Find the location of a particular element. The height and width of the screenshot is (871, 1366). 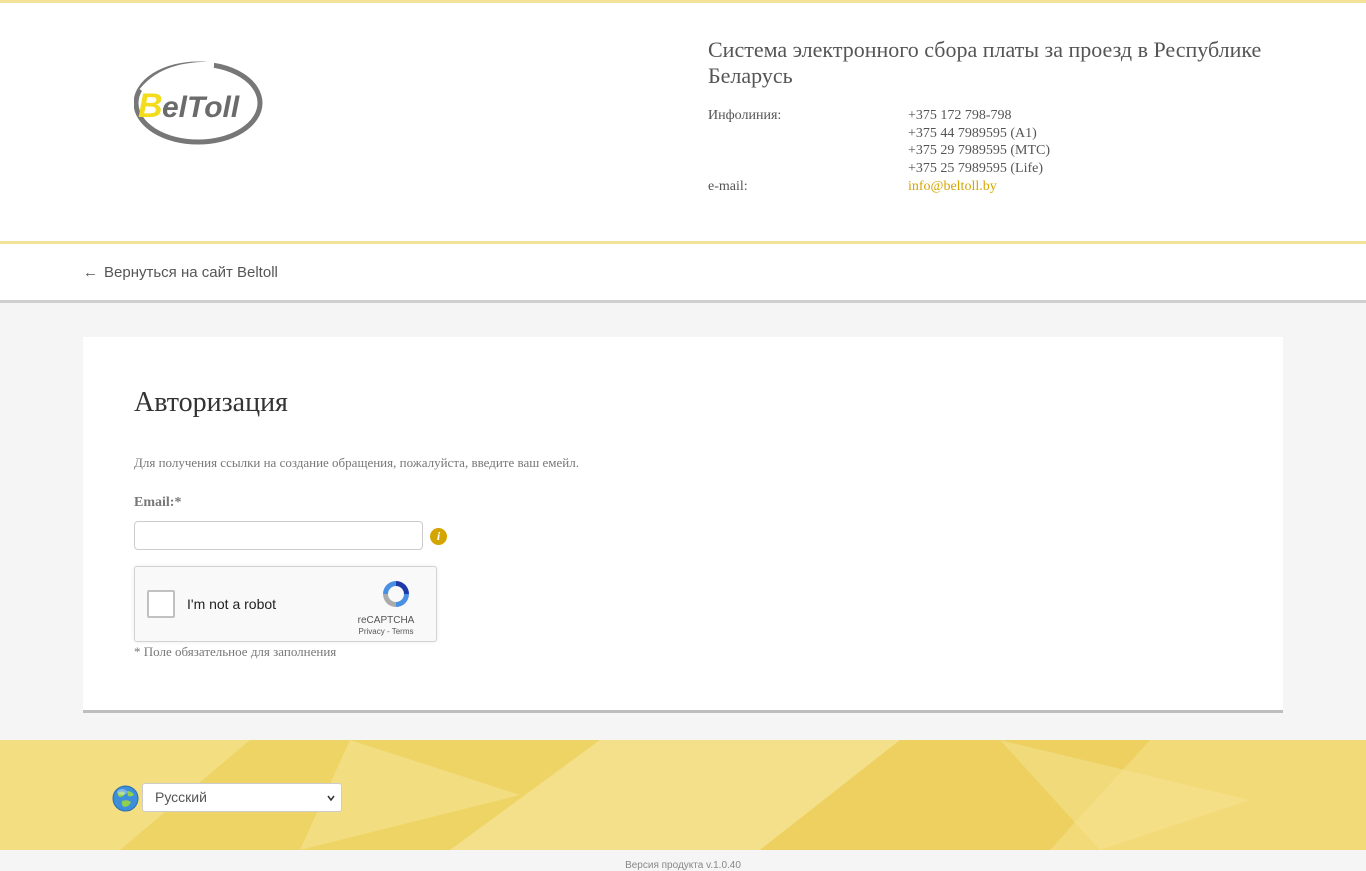

globe-icon is located at coordinates (125, 798).